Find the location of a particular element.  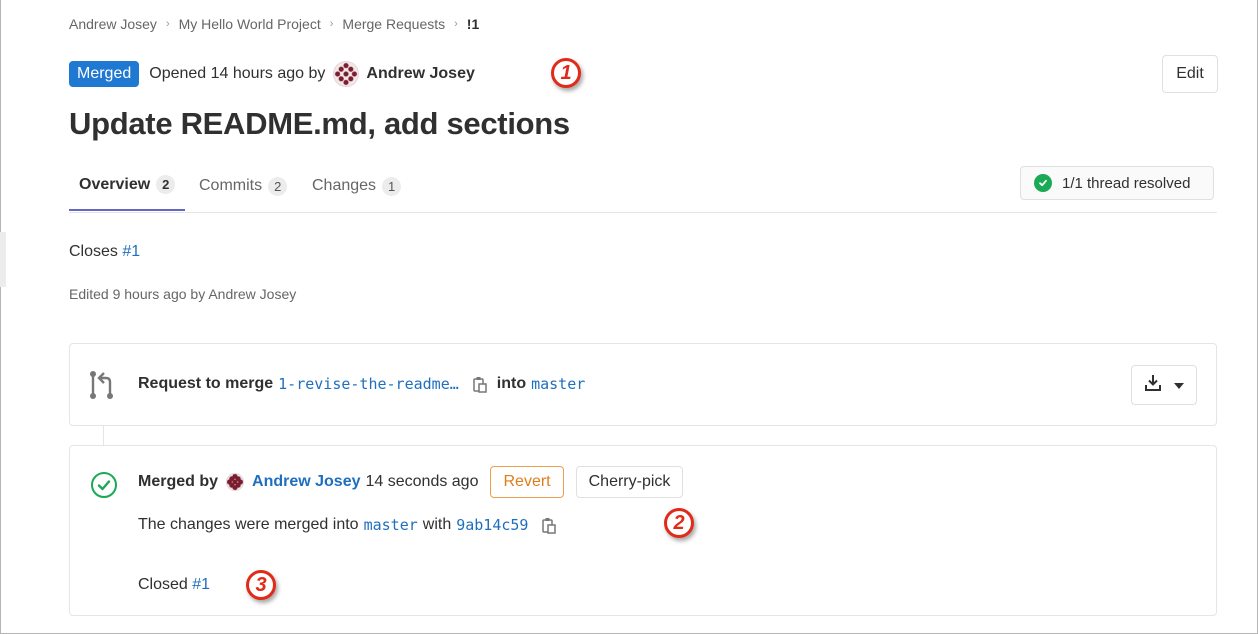

merged-by-label: Merged by is located at coordinates (178, 481).